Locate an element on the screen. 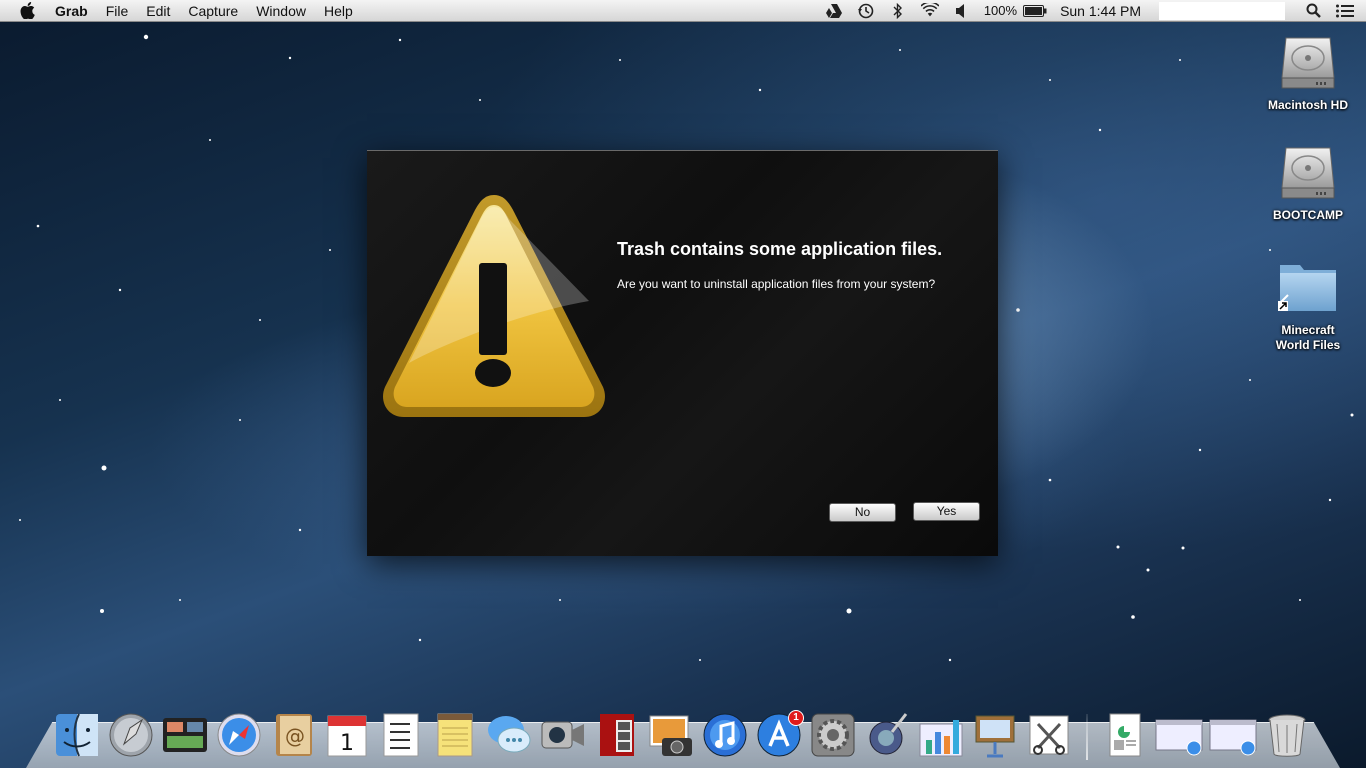 This screenshot has width=1366, height=768. reminders-icon is located at coordinates (401, 735).